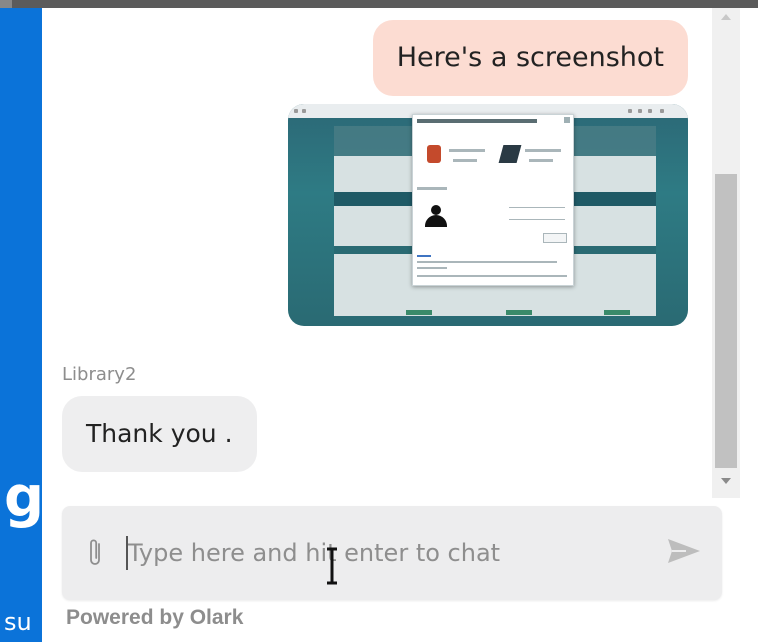  I want to click on chat-input, so click(386, 553).